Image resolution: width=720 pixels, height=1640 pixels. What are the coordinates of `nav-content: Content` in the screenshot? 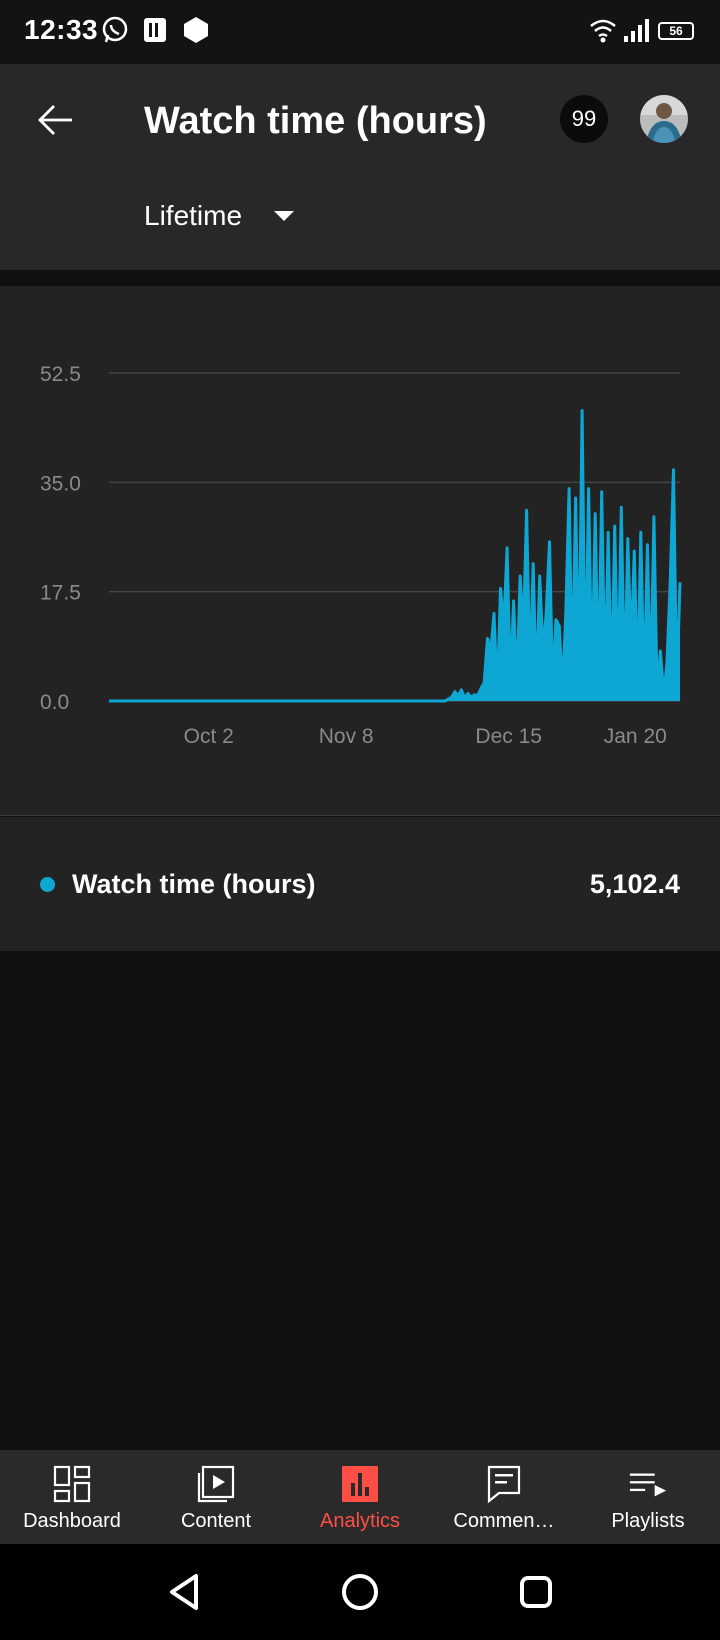 It's located at (216, 1497).